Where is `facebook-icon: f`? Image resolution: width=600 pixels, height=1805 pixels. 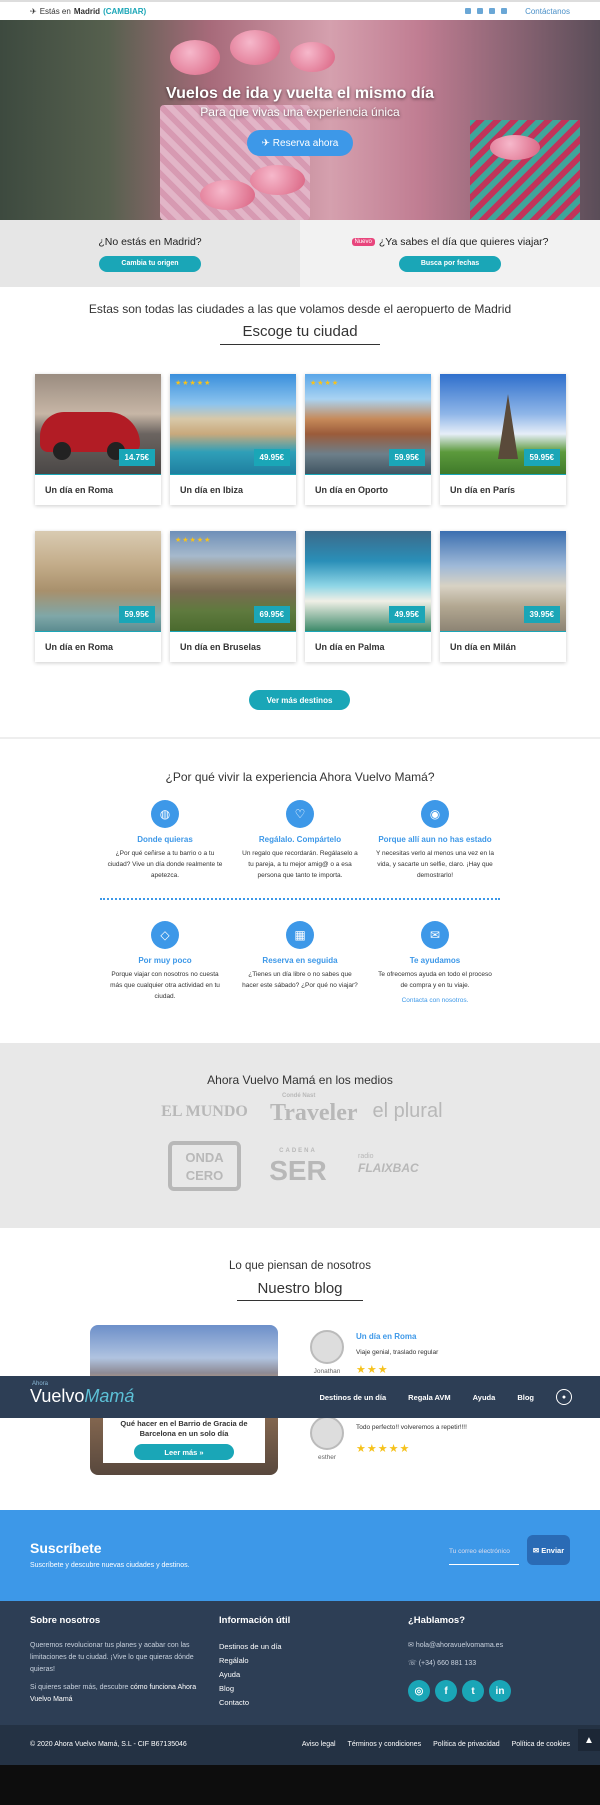
facebook-icon: f is located at coordinates (446, 1691).